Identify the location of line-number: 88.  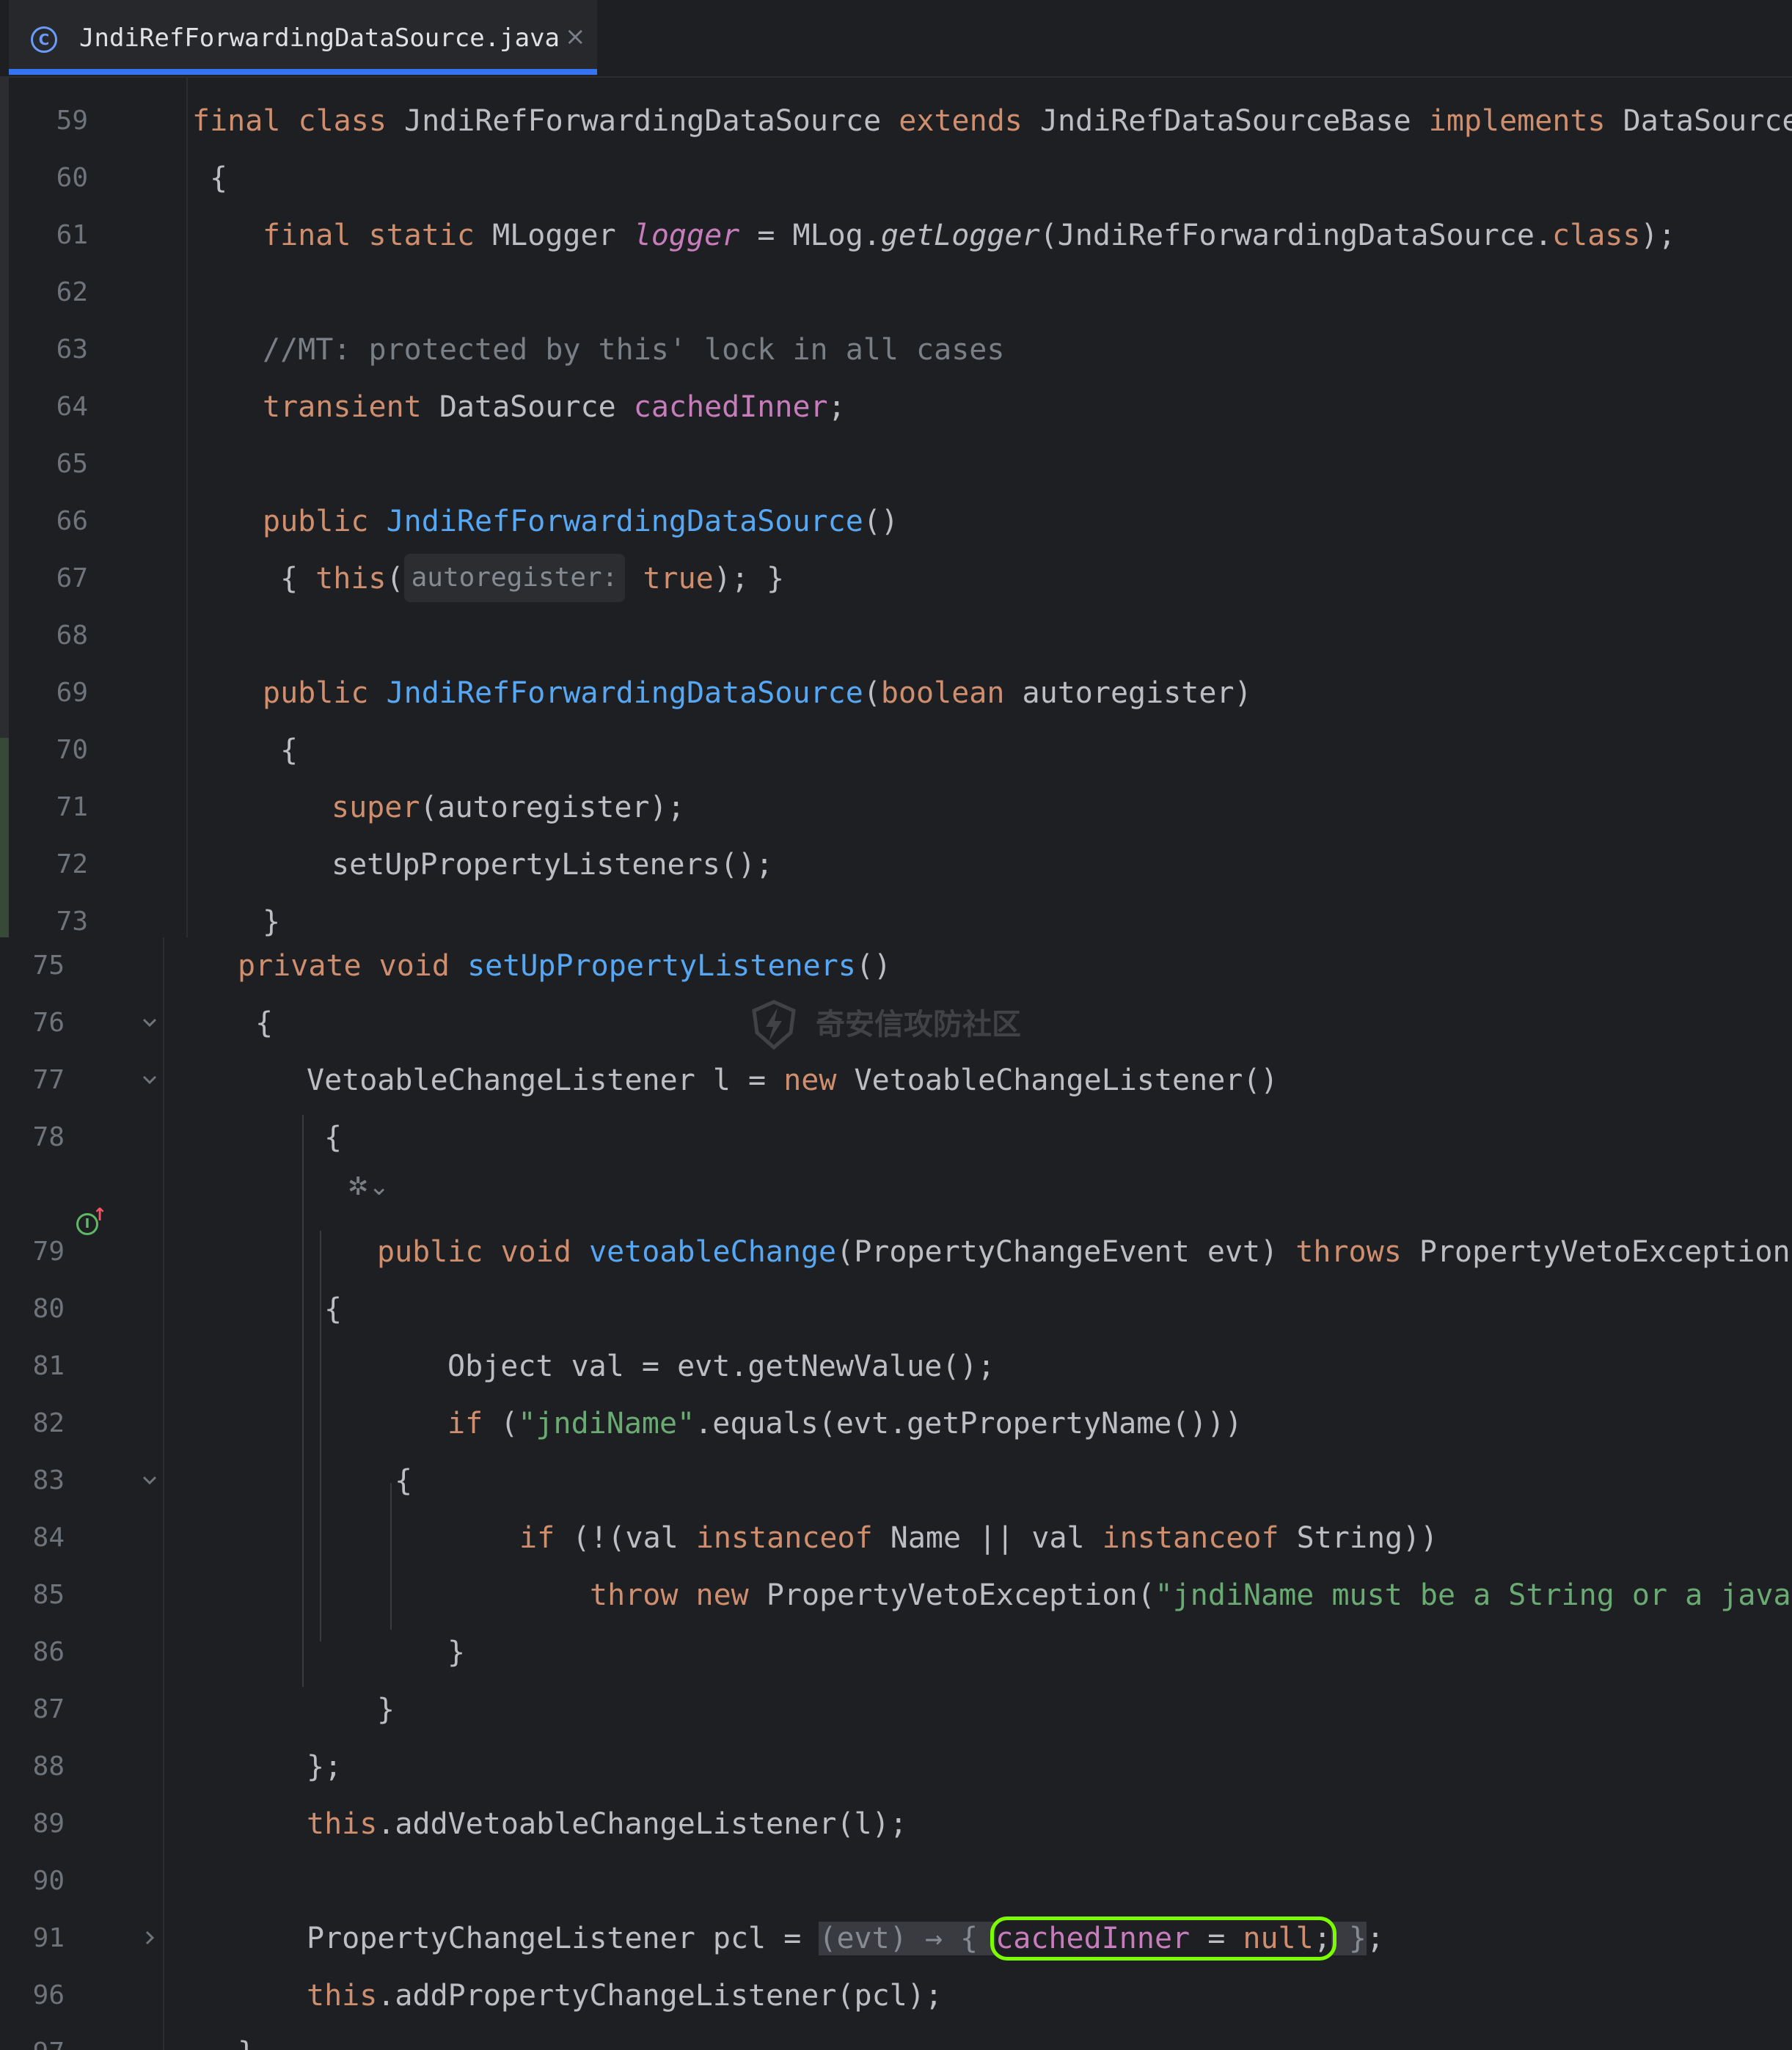
(48, 1767).